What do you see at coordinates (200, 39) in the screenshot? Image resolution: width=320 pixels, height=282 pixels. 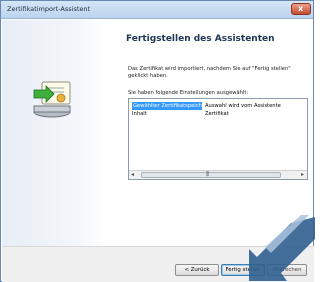 I see `page-title: Fertigstellen des Assistenten` at bounding box center [200, 39].